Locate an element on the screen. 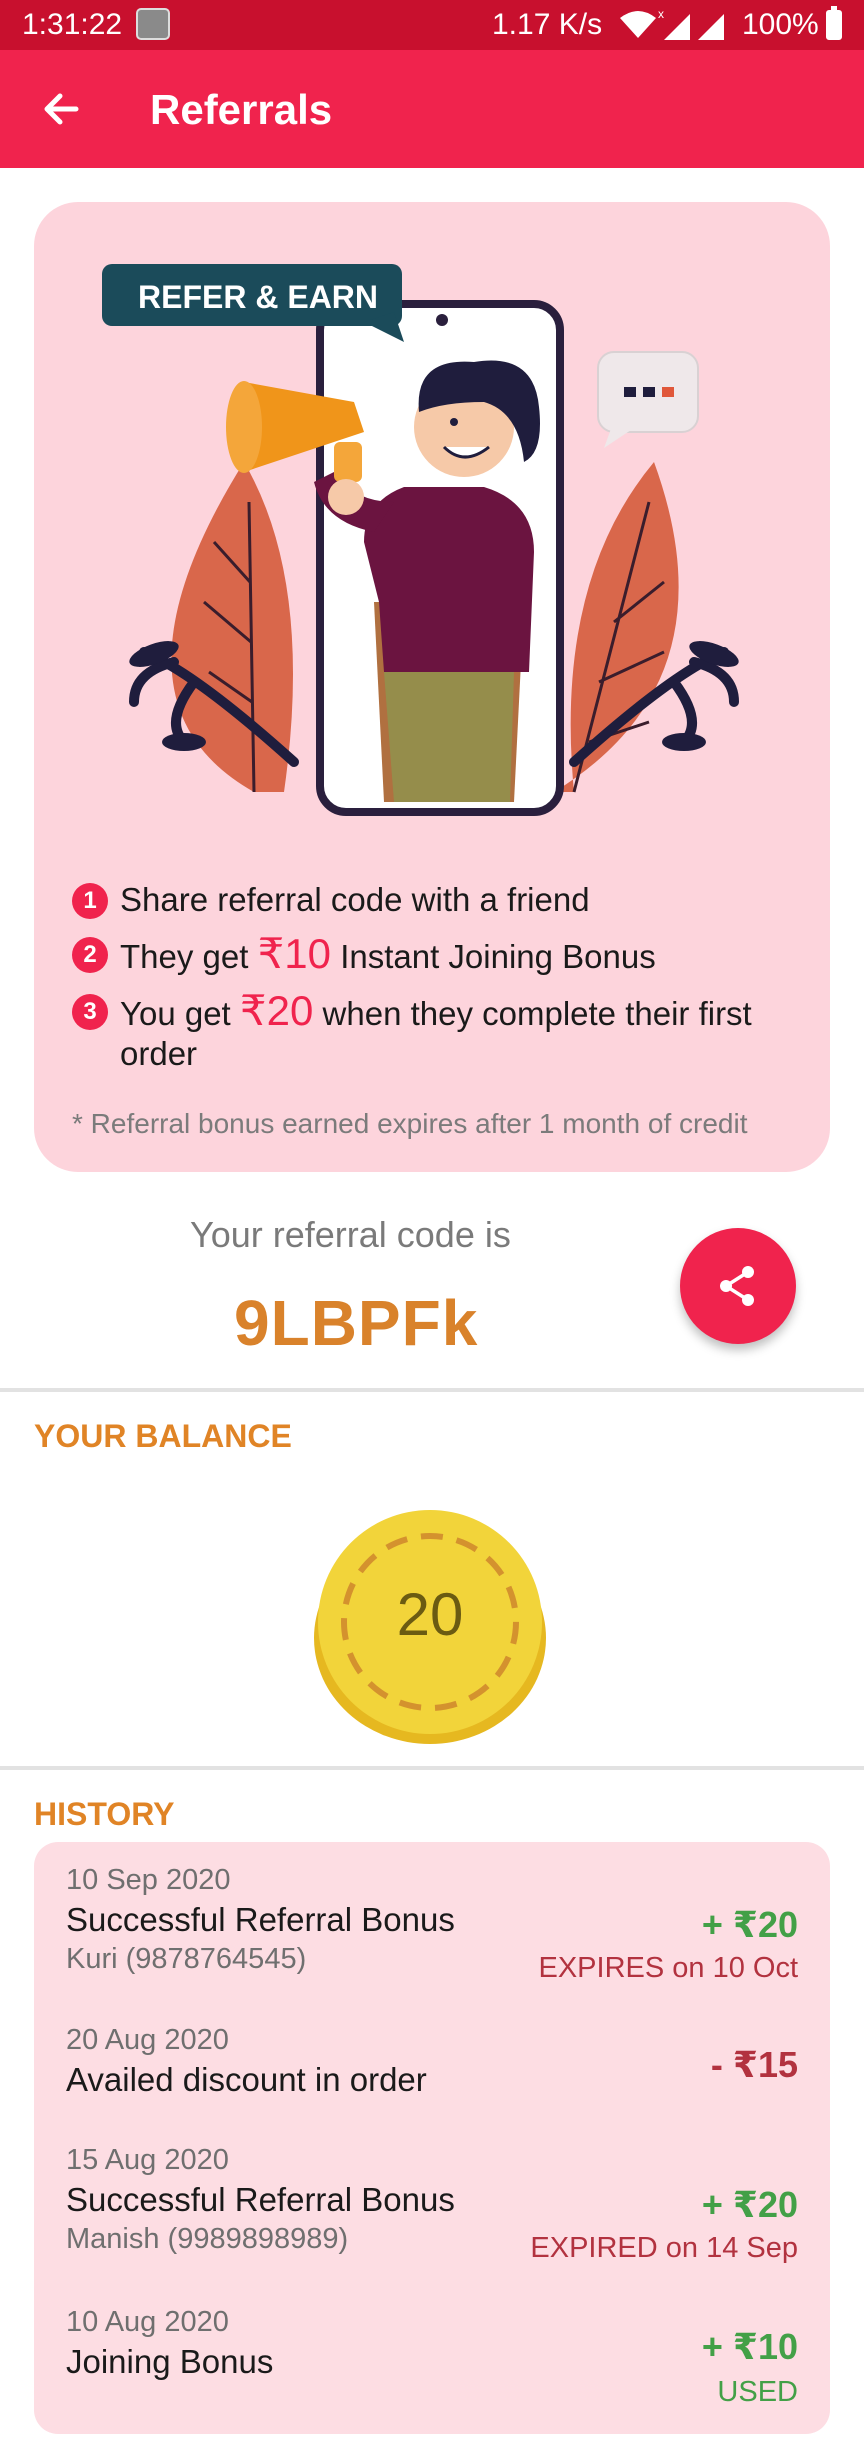 The image size is (864, 2444). step-text: Share referral code with a friend is located at coordinates (355, 899).